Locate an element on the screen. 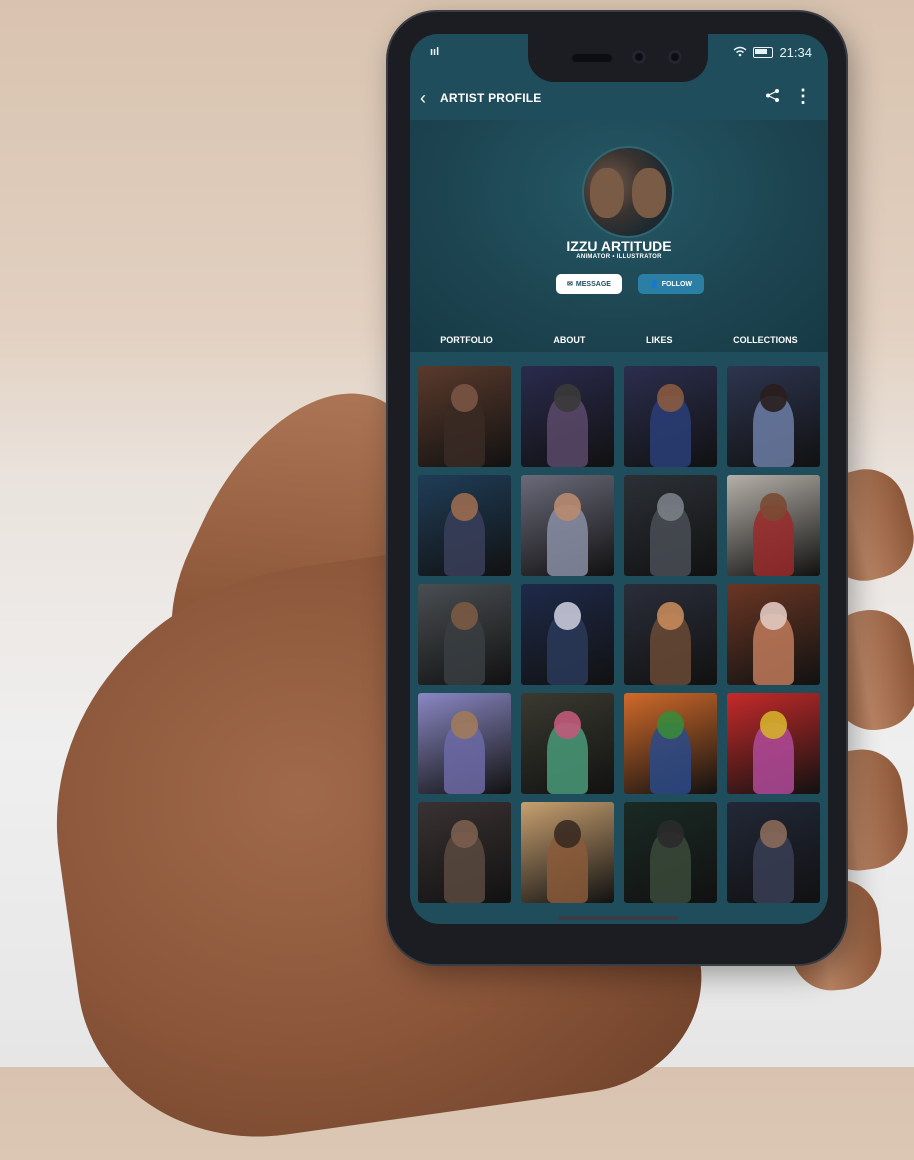 The image size is (914, 1160). tab-about: ABOUT is located at coordinates (569, 340).